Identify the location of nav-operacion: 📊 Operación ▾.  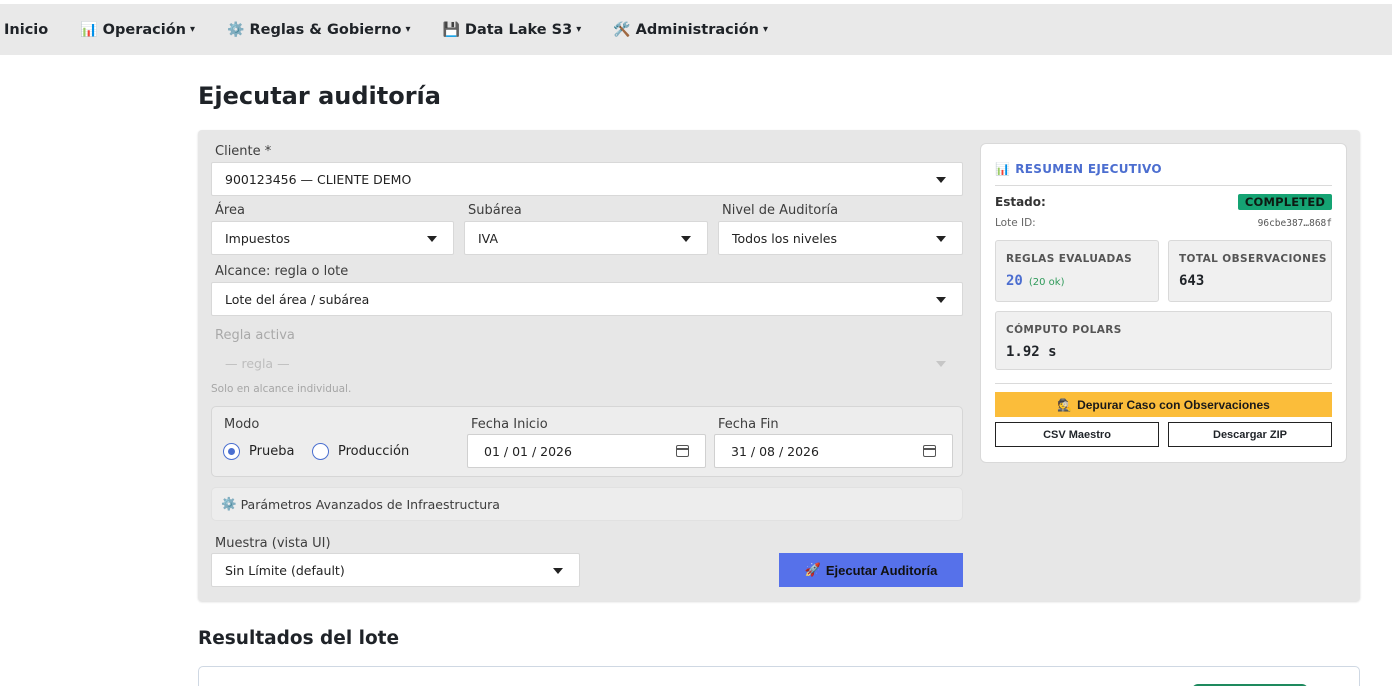
(137, 30).